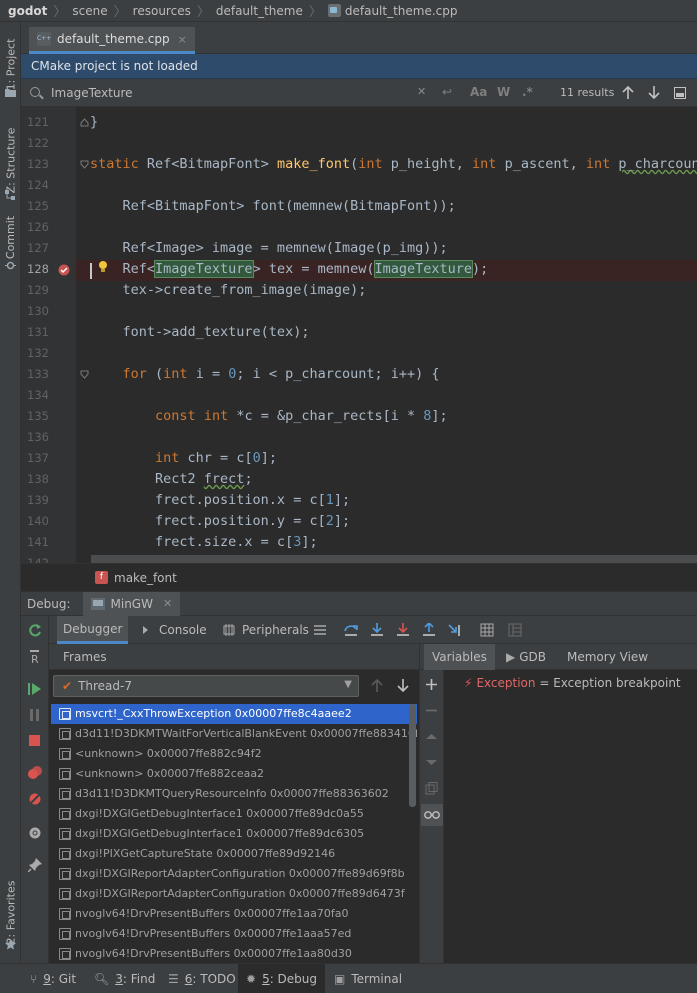  What do you see at coordinates (112, 40) in the screenshot?
I see `editor-tab-default-theme: default_theme.cpp ×` at bounding box center [112, 40].